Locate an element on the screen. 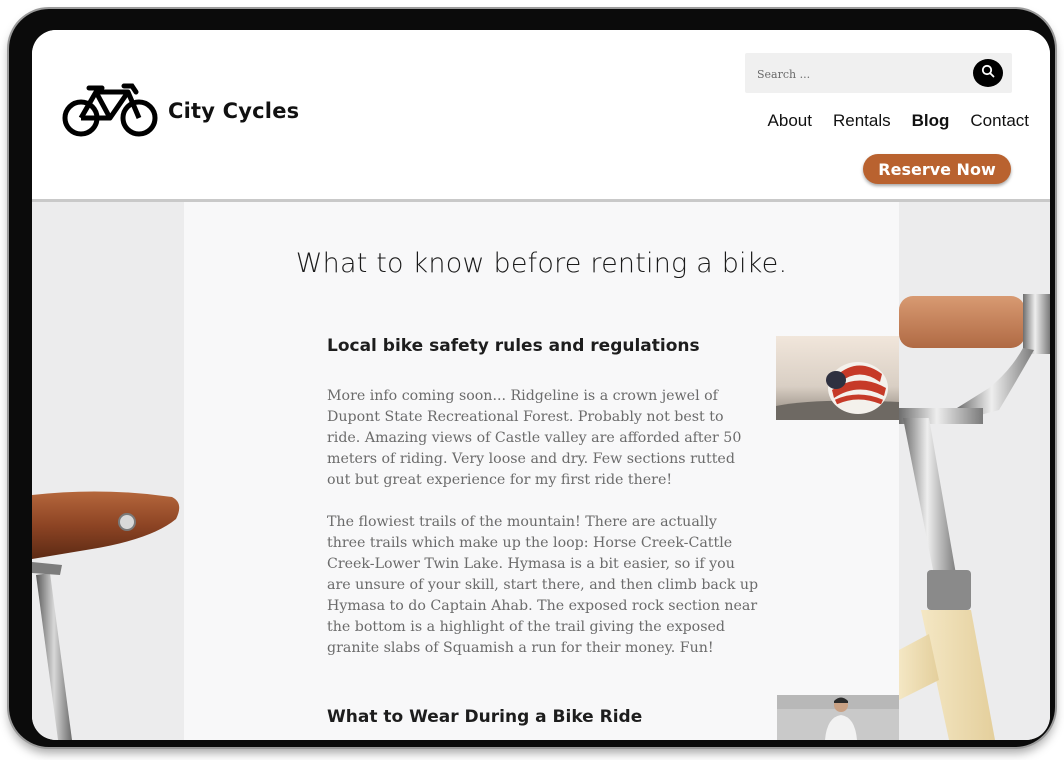 This screenshot has height=760, width=1064. section-title-safety: Local bike safety rules and regulations is located at coordinates (513, 346).